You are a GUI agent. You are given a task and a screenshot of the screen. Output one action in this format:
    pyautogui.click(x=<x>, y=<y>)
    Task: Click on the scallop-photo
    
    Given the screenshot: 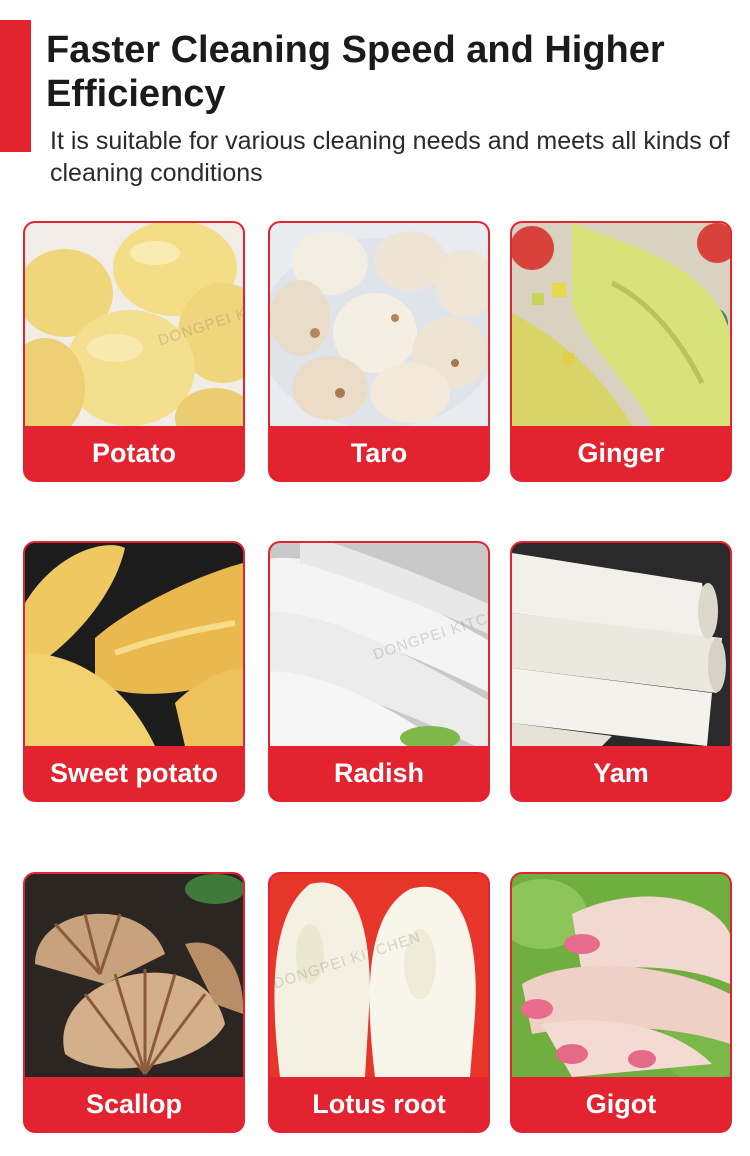 What is the action you would take?
    pyautogui.click(x=134, y=975)
    